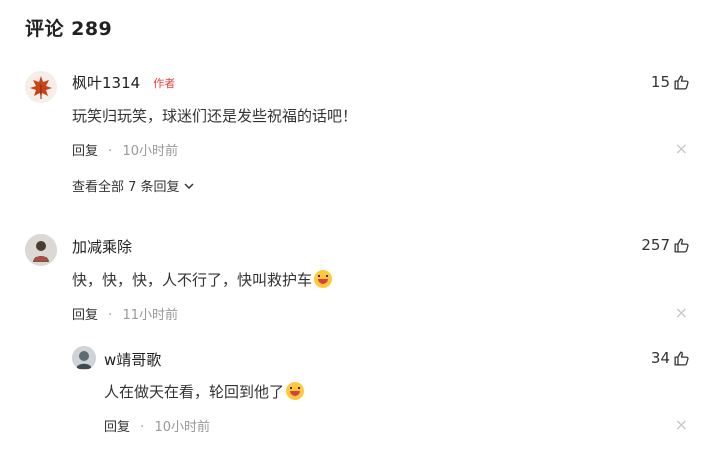 This screenshot has height=453, width=718. I want to click on reply-text-content: 人在做天在看，轮回到他了, so click(194, 392).